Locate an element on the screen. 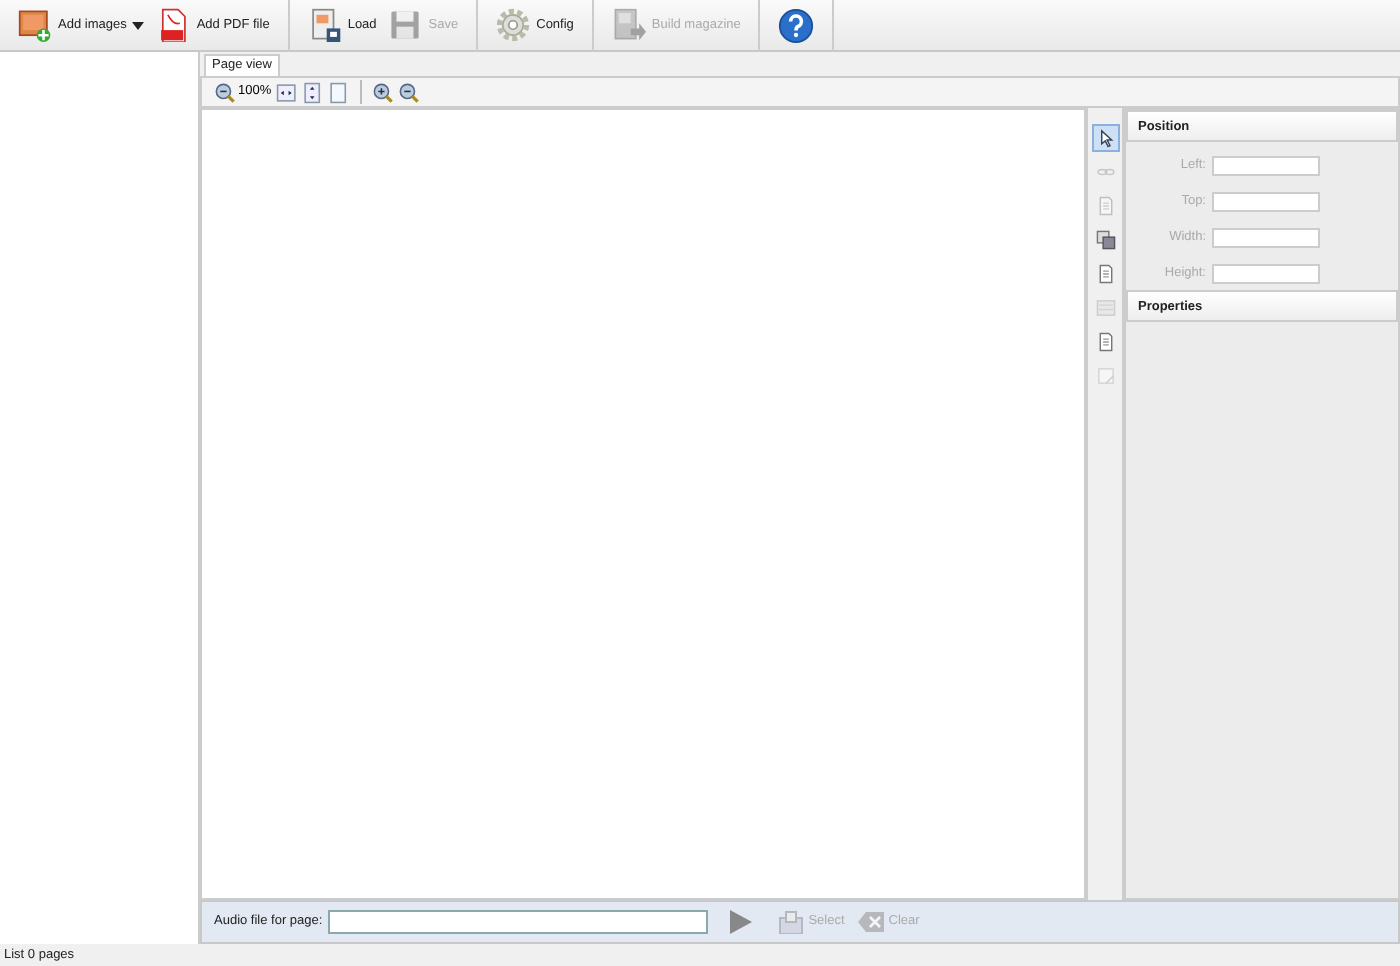 The image size is (1400, 966). fit-height-icon is located at coordinates (312, 92).